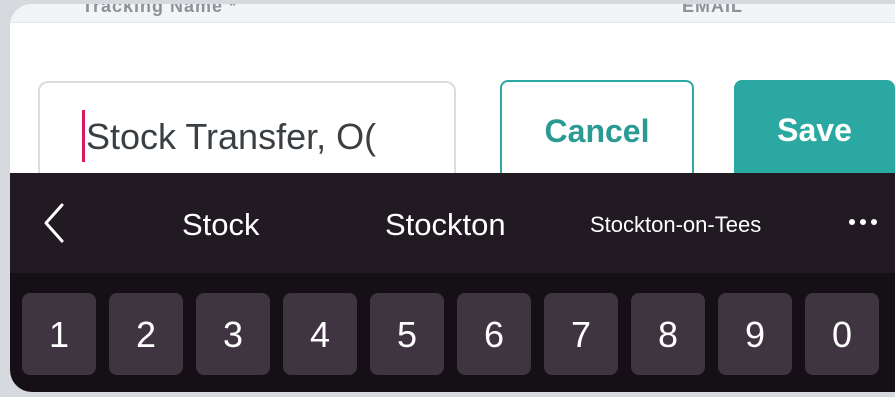 This screenshot has width=895, height=397. Describe the element at coordinates (597, 128) in the screenshot. I see `cancel-button: Cancel` at that location.